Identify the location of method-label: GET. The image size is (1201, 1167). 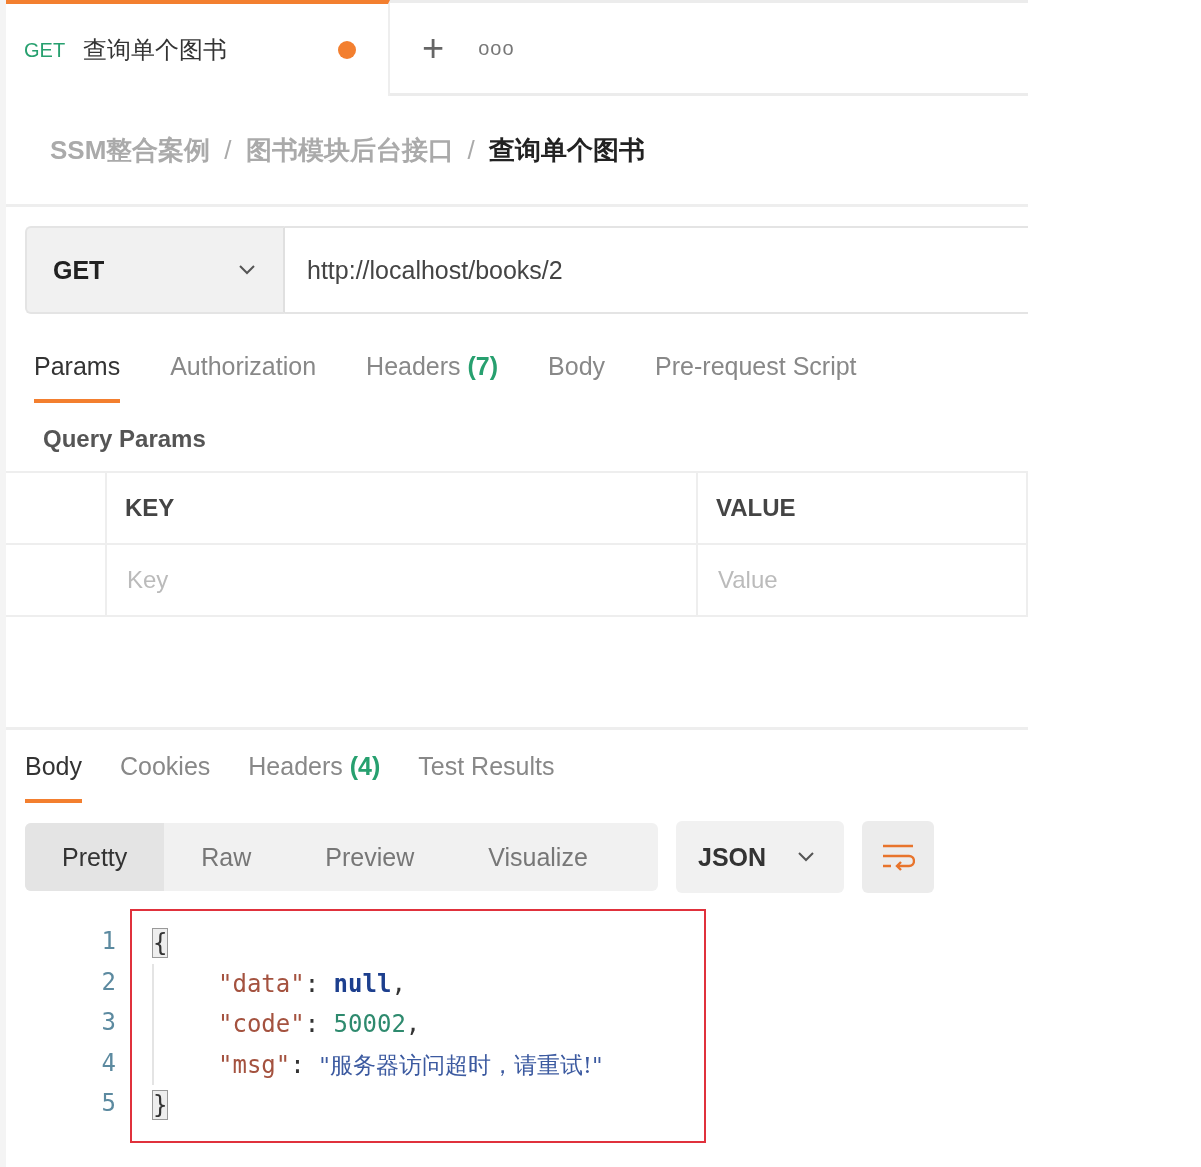
(45, 50).